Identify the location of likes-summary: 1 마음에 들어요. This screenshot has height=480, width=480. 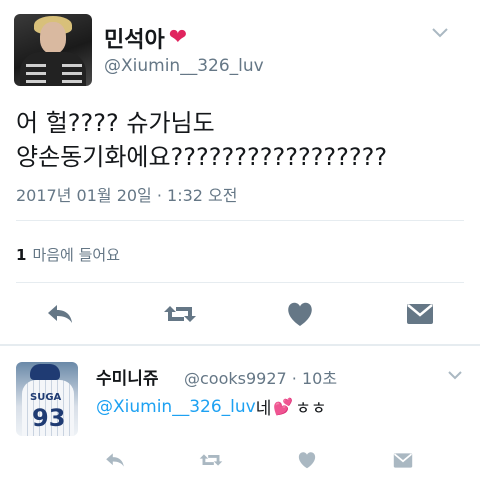
(68, 254).